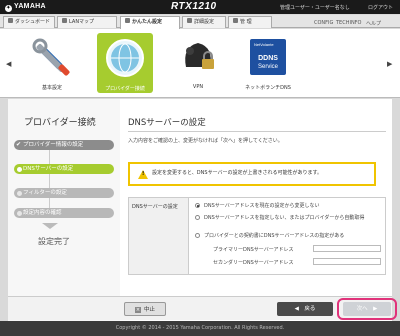 The height and width of the screenshot is (336, 400). Describe the element at coordinates (235, 20) in the screenshot. I see `wrench-icon` at that location.